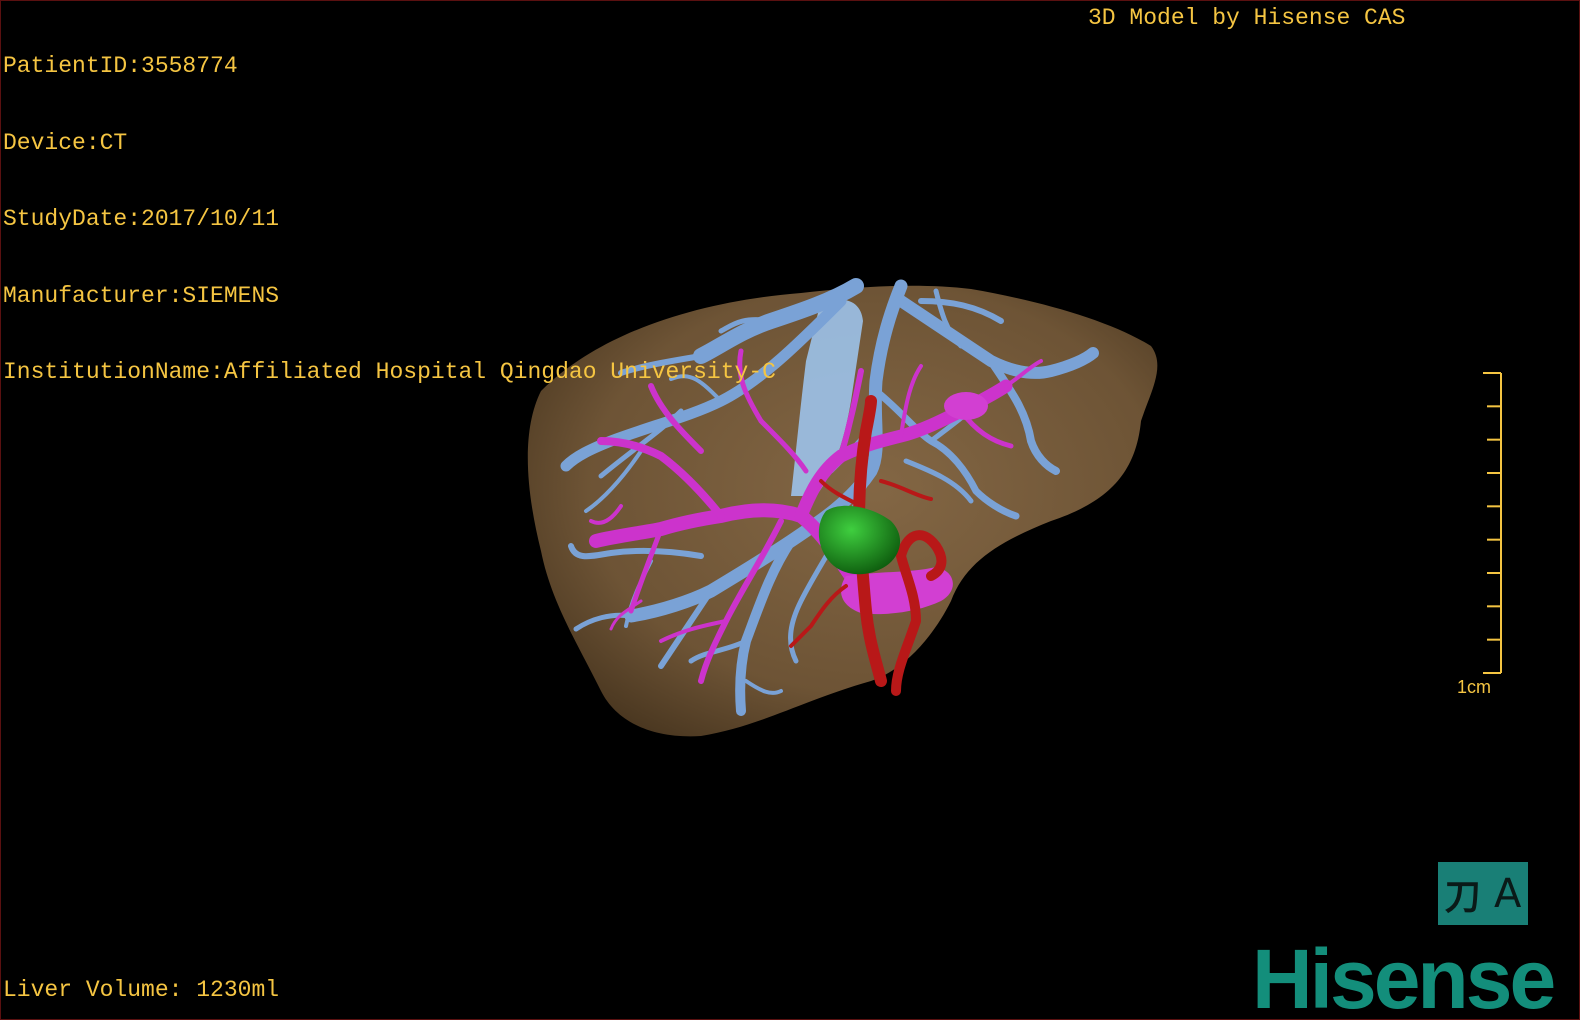  Describe the element at coordinates (141, 295) in the screenshot. I see `manufacturer-text: Manufacturer:SIEMENS` at that location.